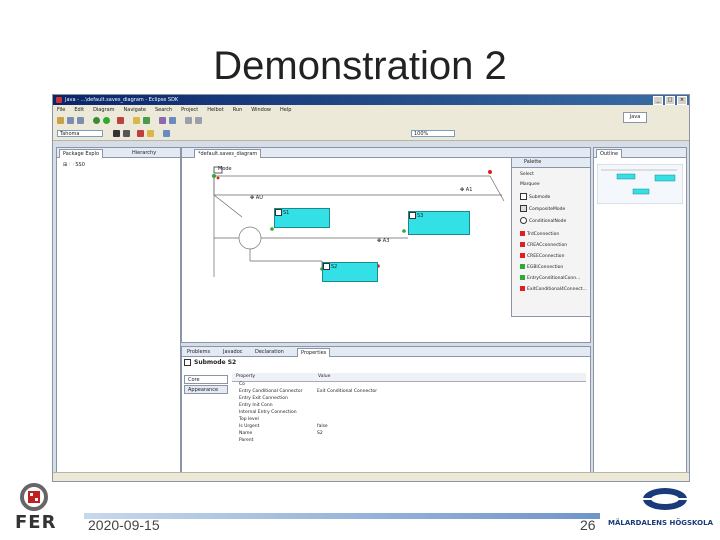  I want to click on bold-icon, so click(116, 133).